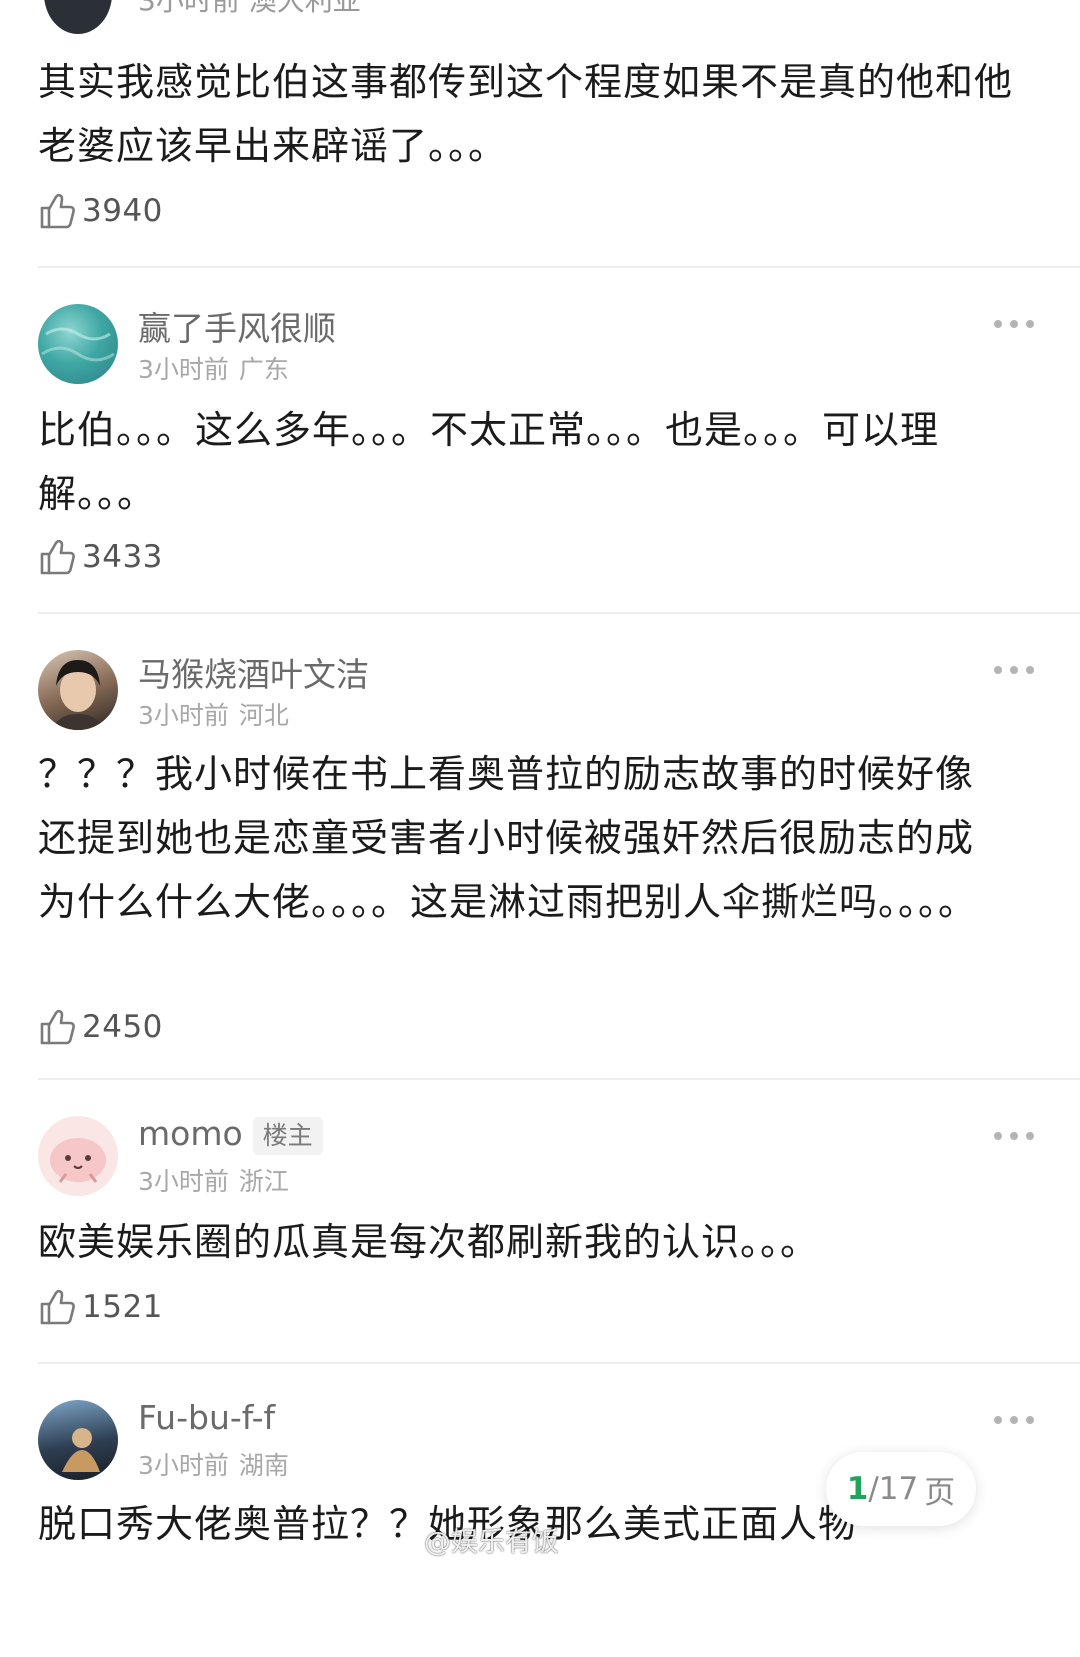 This screenshot has height=1657, width=1080. I want to click on page-unit: 页, so click(940, 1492).